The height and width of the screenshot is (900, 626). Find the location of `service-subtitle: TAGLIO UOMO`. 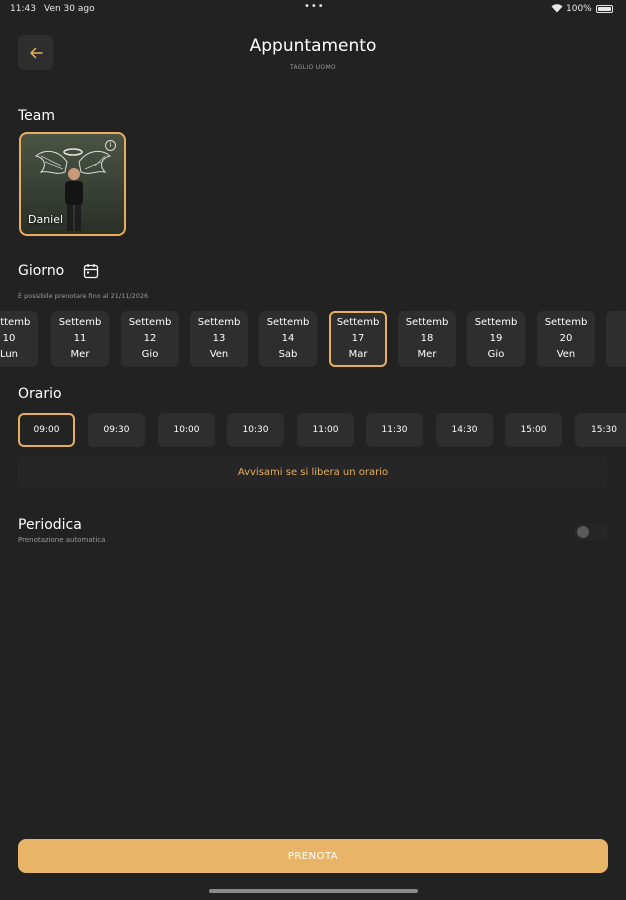

service-subtitle: TAGLIO UOMO is located at coordinates (313, 67).